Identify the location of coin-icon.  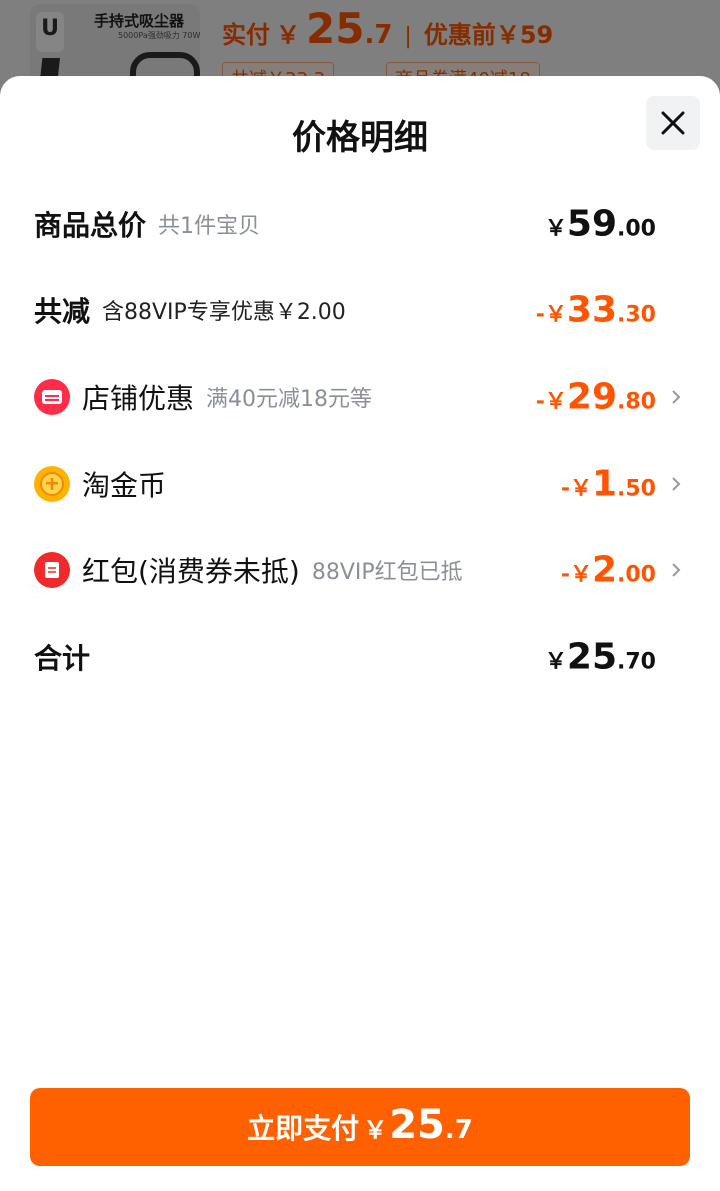
(52, 484).